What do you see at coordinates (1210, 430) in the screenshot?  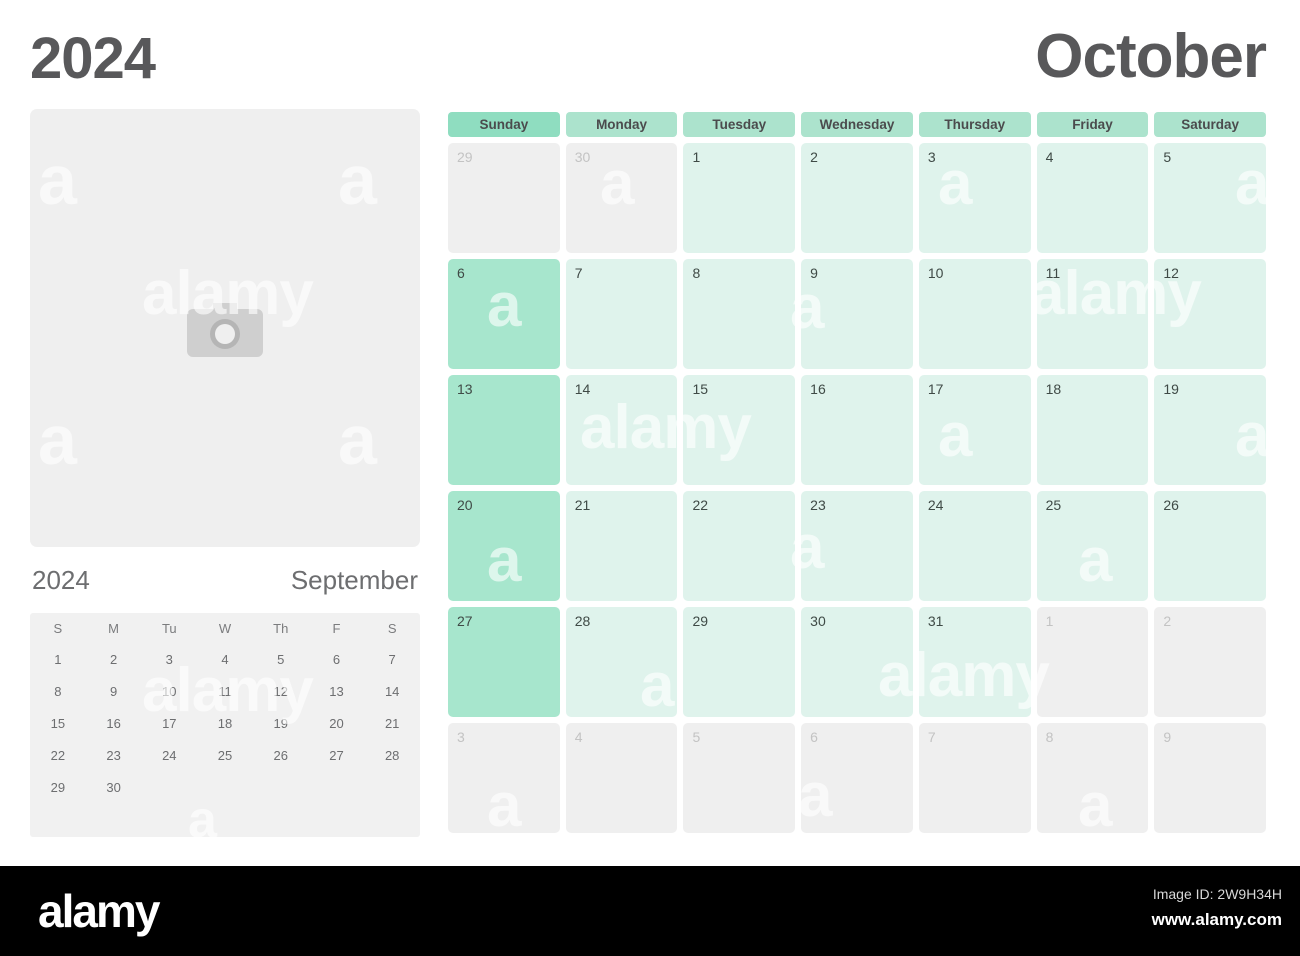 I see `day-cell: 19` at bounding box center [1210, 430].